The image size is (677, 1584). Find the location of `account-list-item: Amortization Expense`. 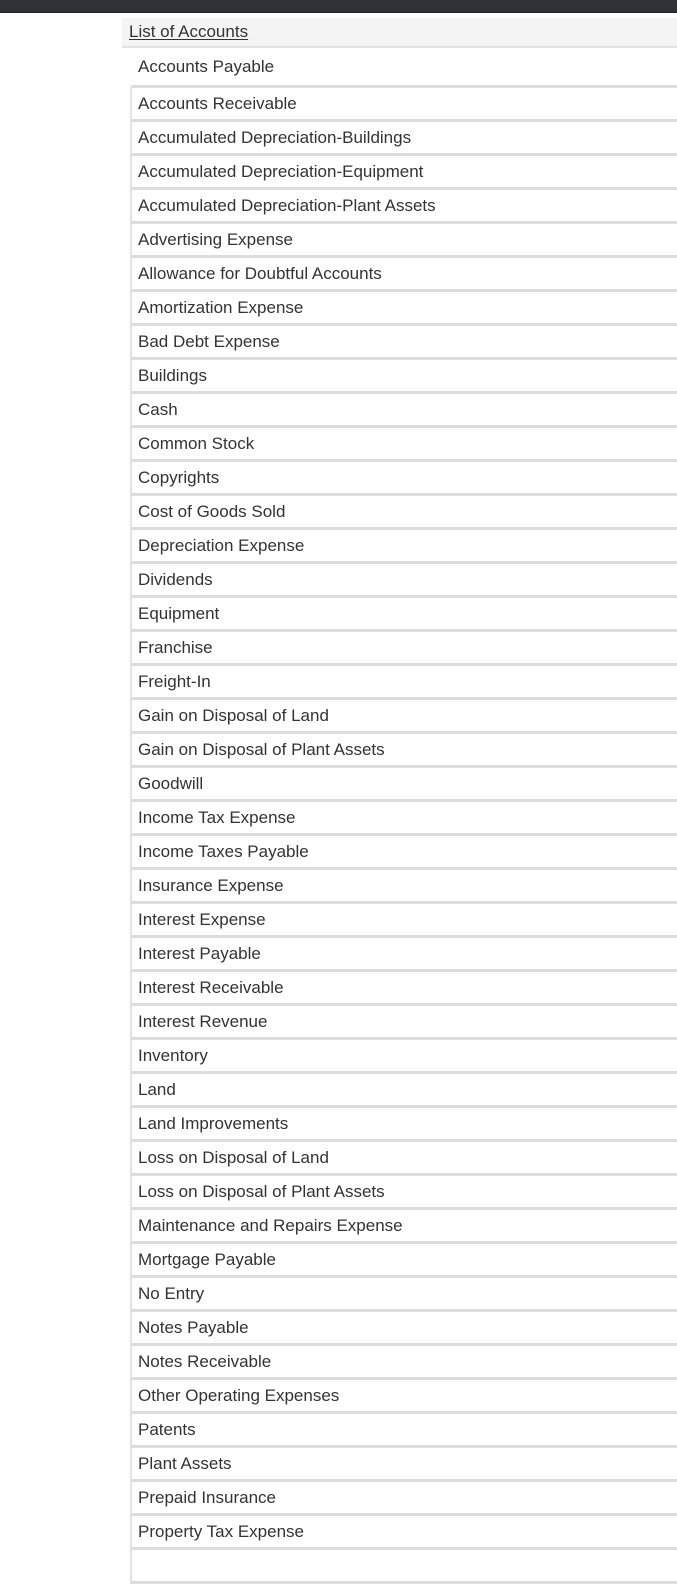

account-list-item: Amortization Expense is located at coordinates (403, 309).